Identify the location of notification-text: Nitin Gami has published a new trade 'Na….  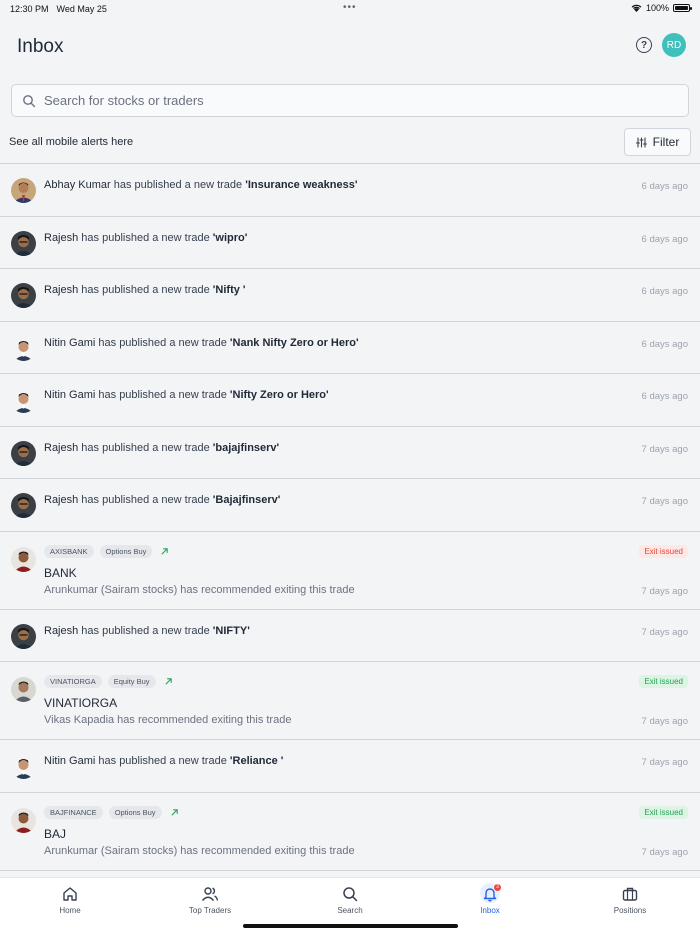
(201, 342).